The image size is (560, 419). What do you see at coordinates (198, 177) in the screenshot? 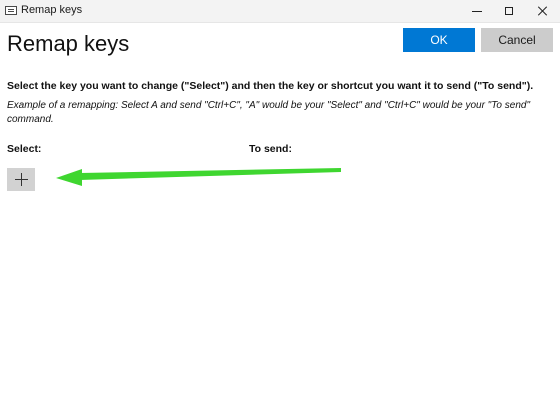
I see `annotation-arrow-icon` at bounding box center [198, 177].